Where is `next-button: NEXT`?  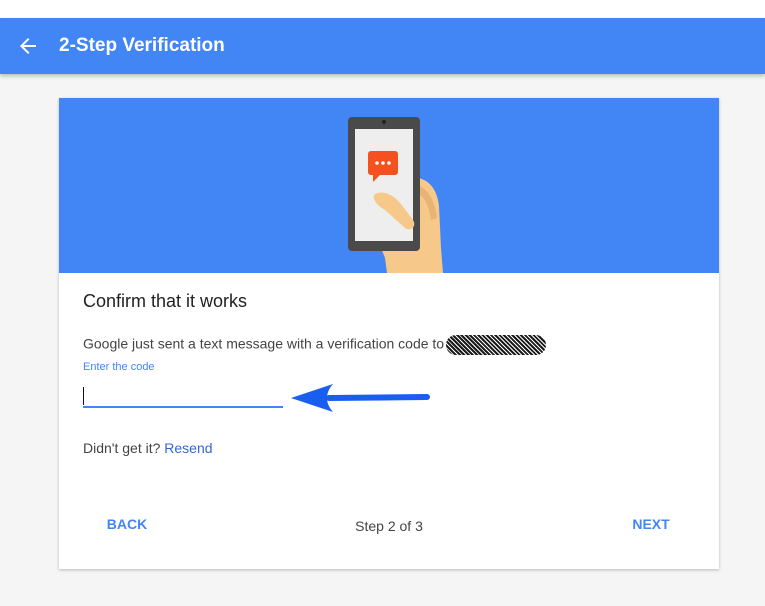
next-button: NEXT is located at coordinates (651, 526).